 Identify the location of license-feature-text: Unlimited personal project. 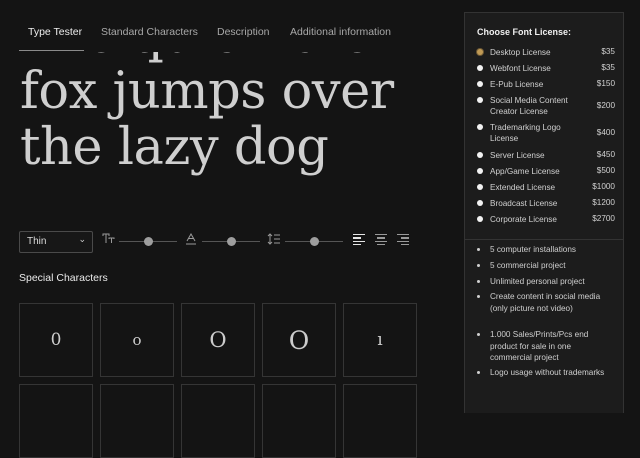
(537, 281).